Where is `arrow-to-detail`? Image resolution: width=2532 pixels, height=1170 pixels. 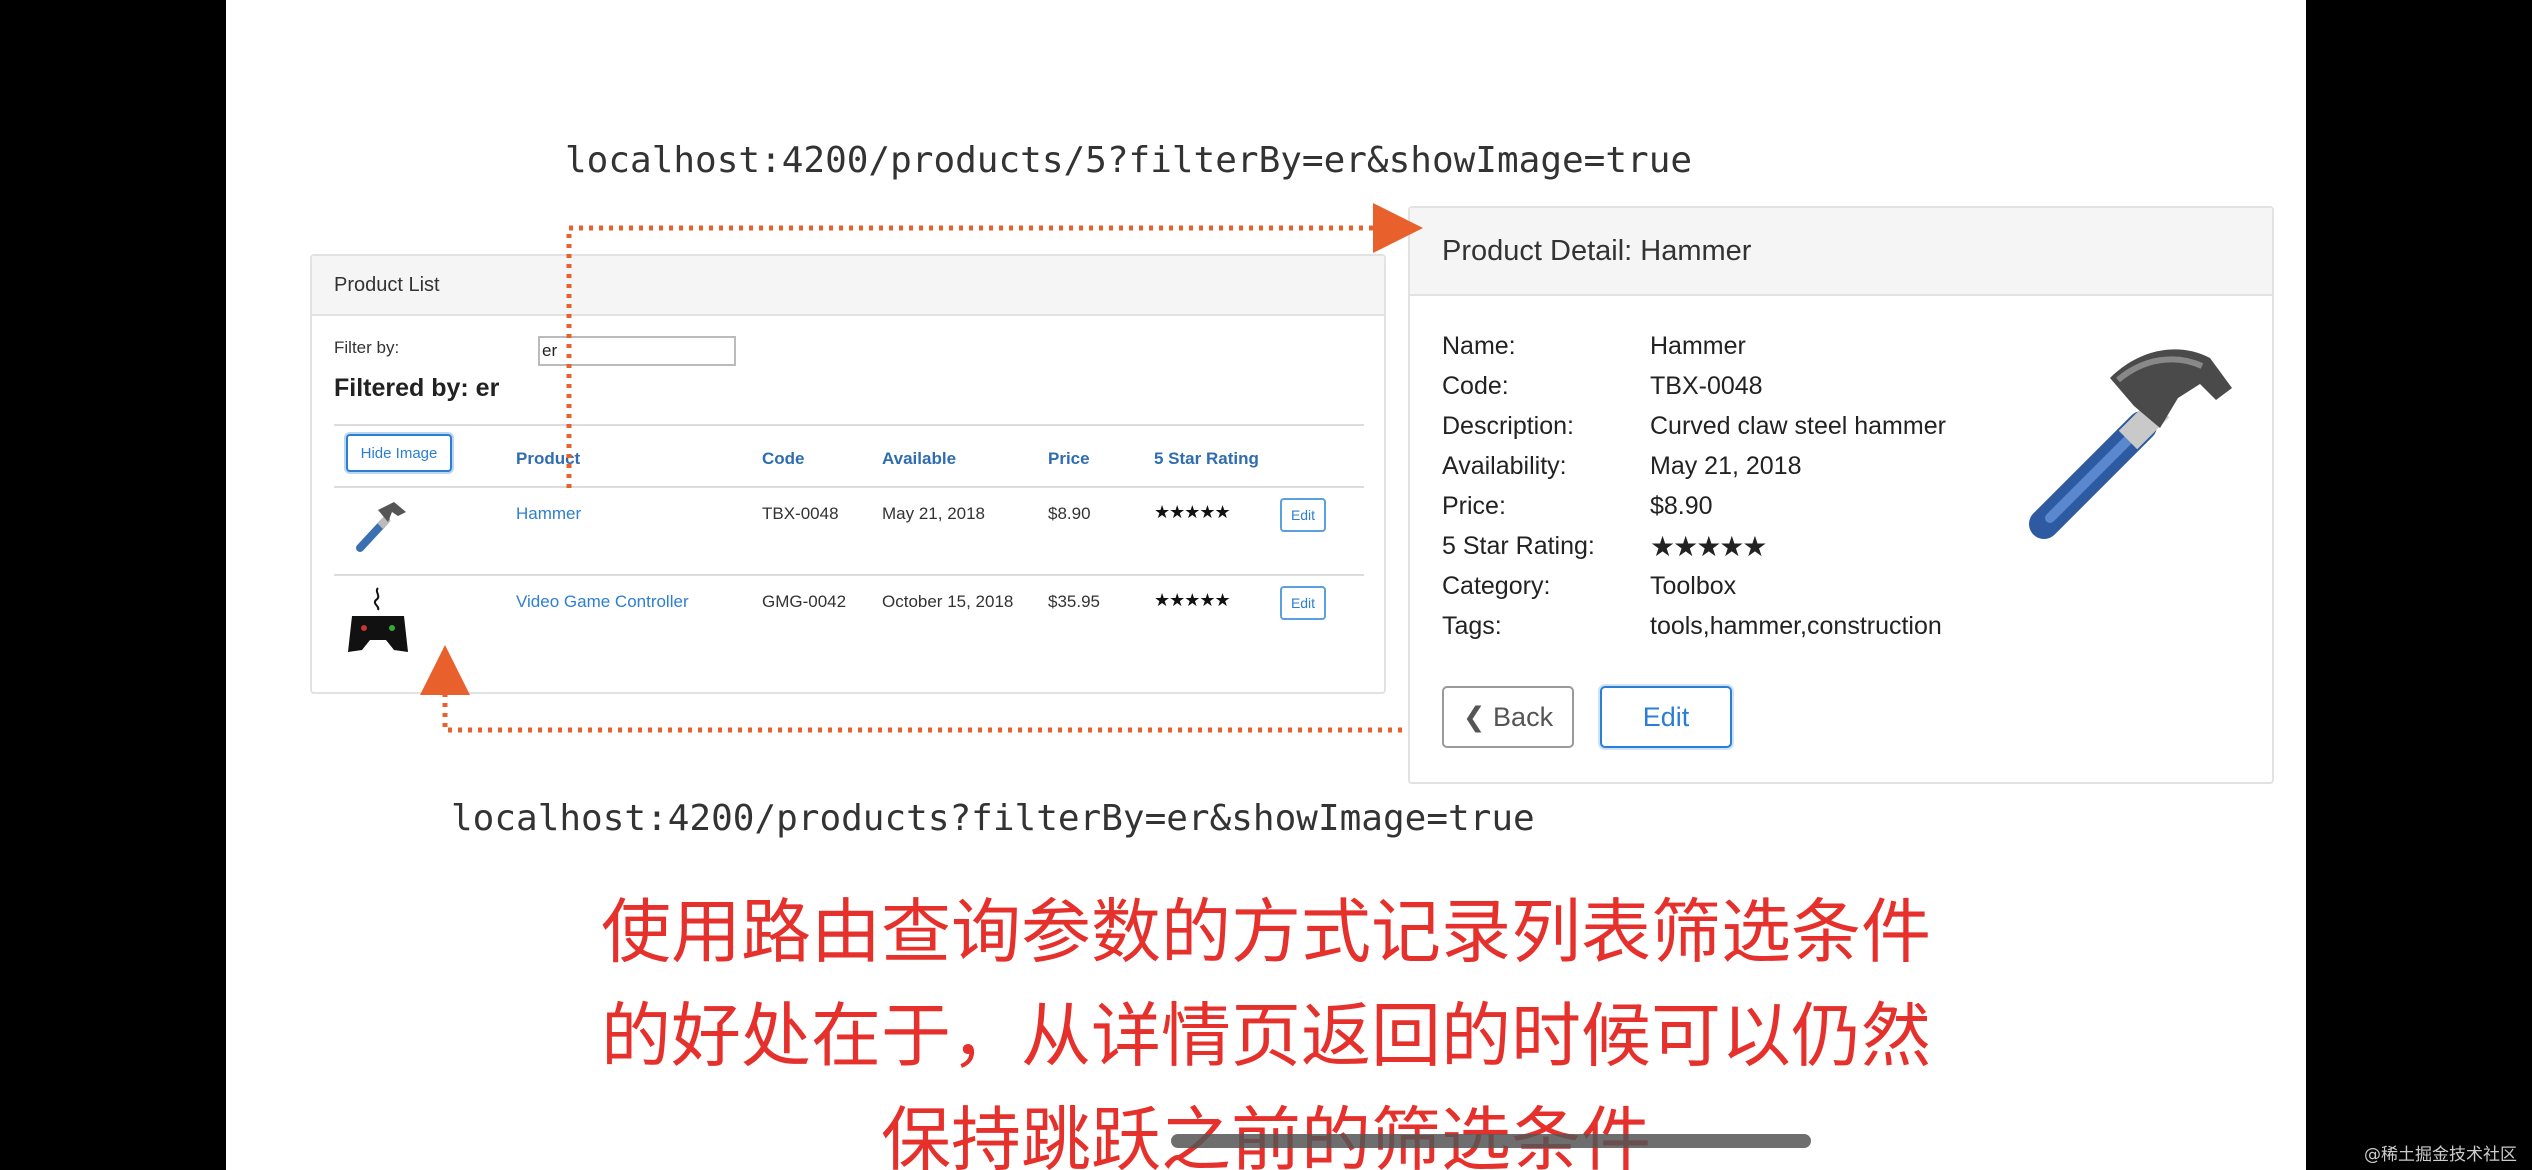 arrow-to-detail is located at coordinates (994, 345).